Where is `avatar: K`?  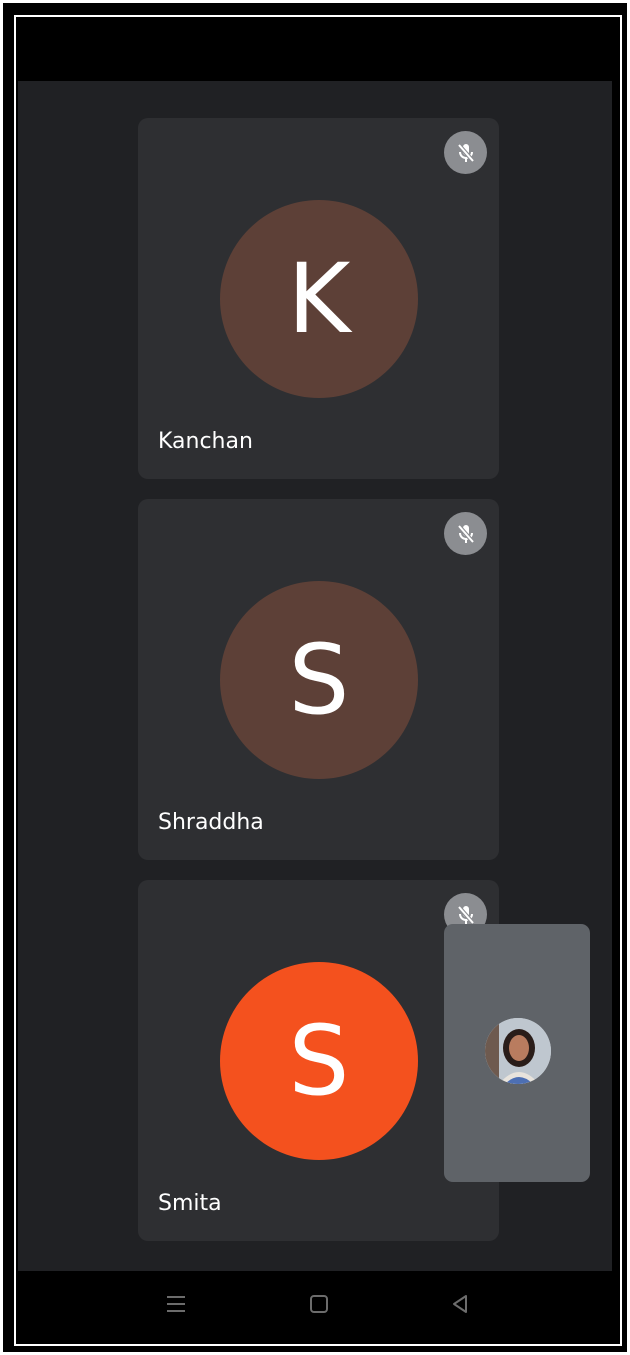 avatar: K is located at coordinates (319, 299).